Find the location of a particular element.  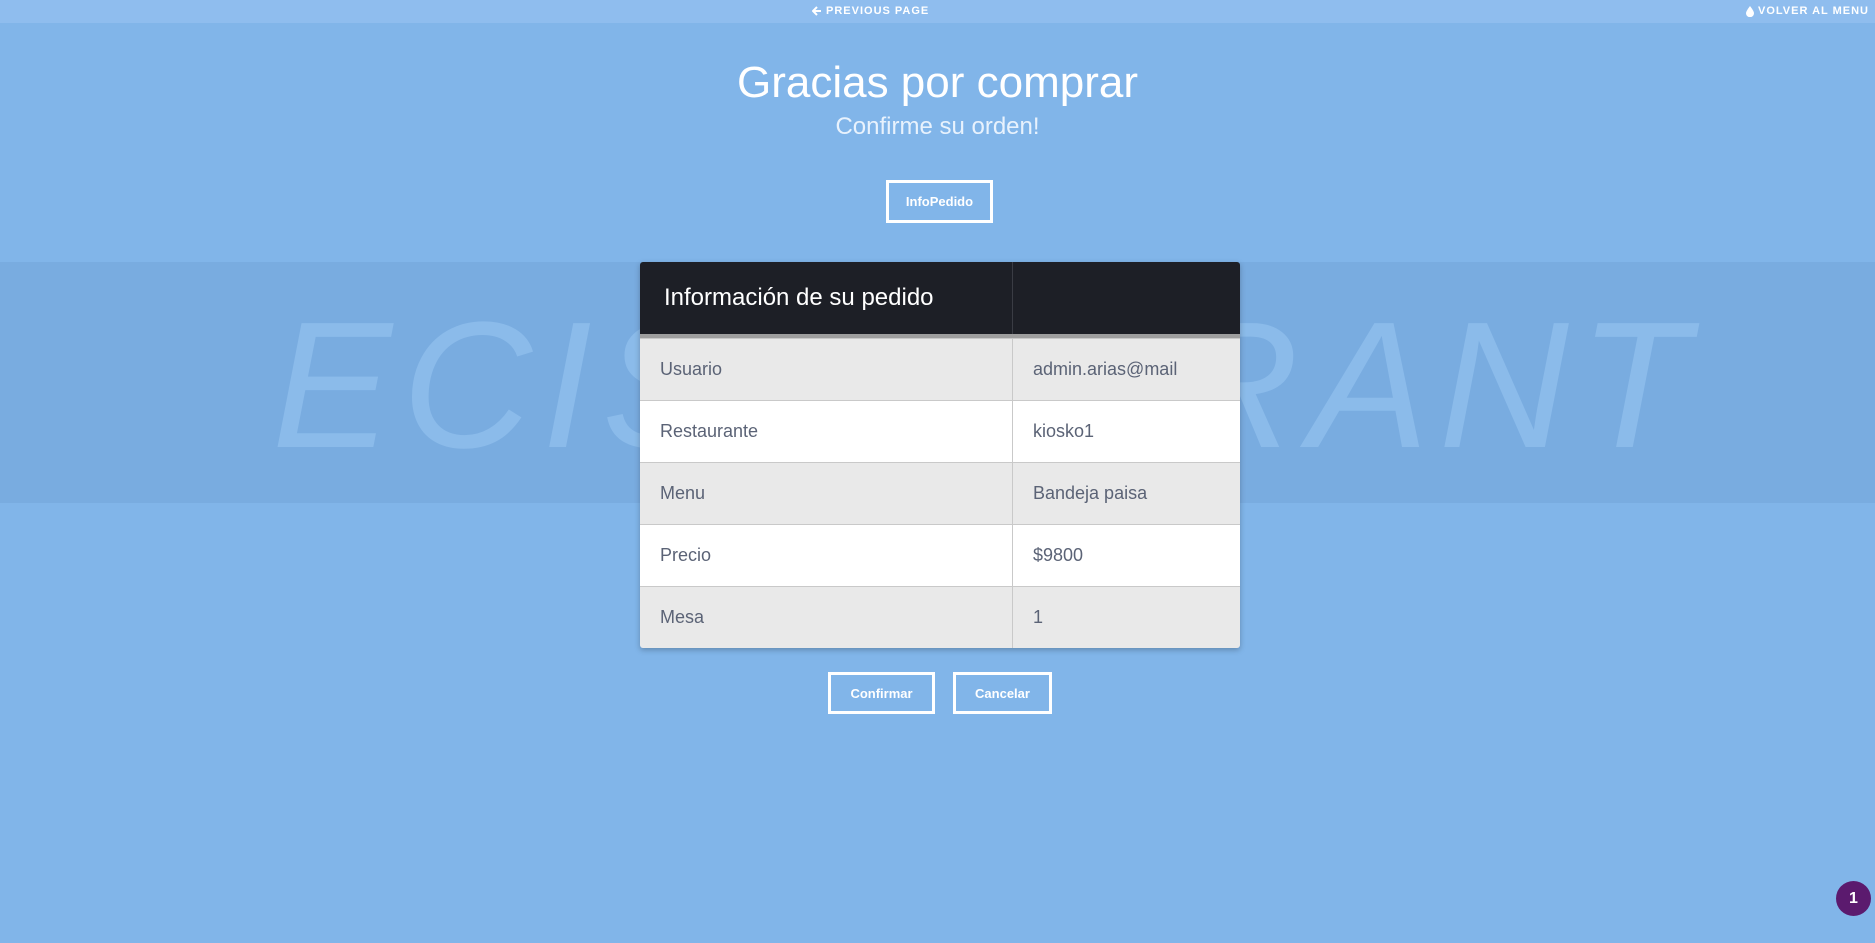

table-row-precio: Precio $9800 is located at coordinates (940, 555).